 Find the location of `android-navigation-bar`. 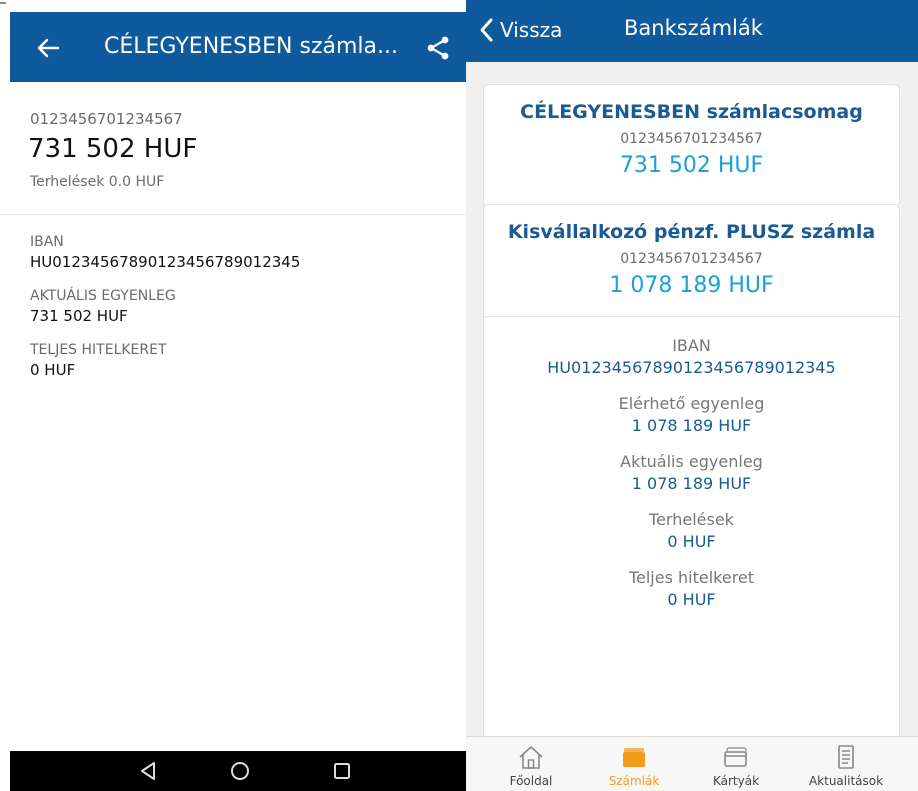

android-navigation-bar is located at coordinates (238, 771).